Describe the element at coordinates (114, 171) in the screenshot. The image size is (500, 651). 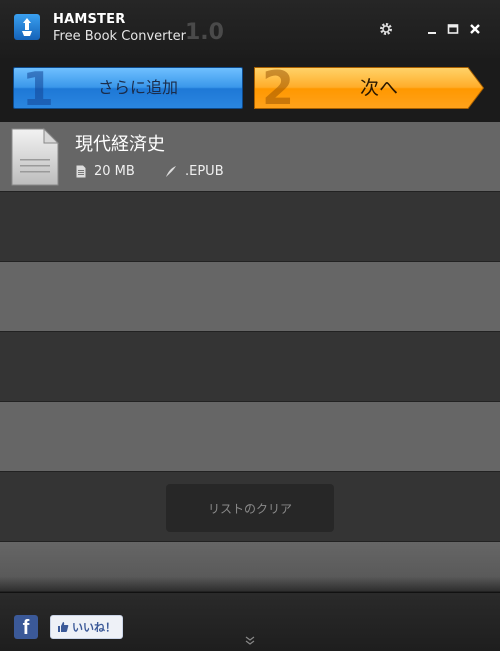
I see `file-size-value: 20 MB` at that location.